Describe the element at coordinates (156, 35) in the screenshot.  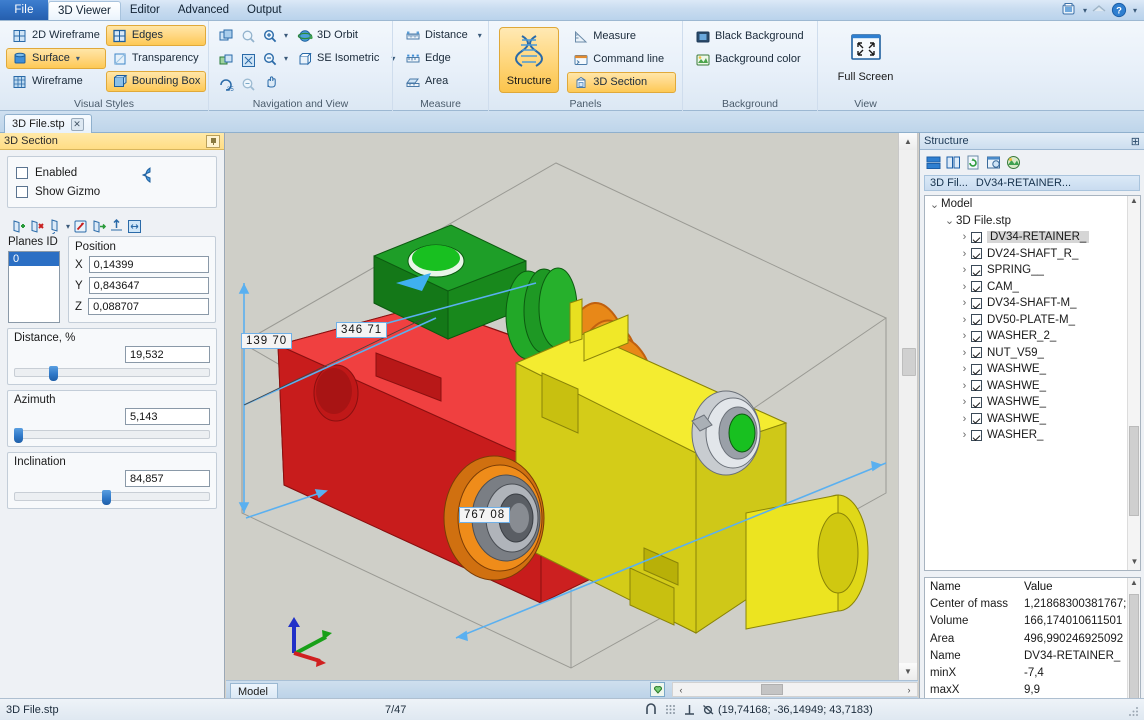
I see `button-edges: Edges` at that location.